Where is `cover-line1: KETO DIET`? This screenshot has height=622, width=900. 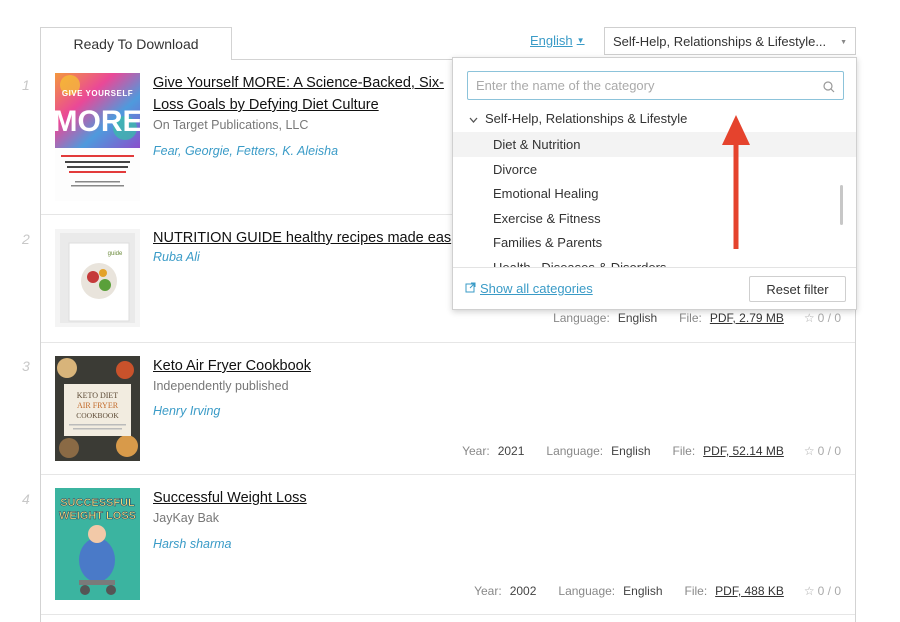 cover-line1: KETO DIET is located at coordinates (98, 395).